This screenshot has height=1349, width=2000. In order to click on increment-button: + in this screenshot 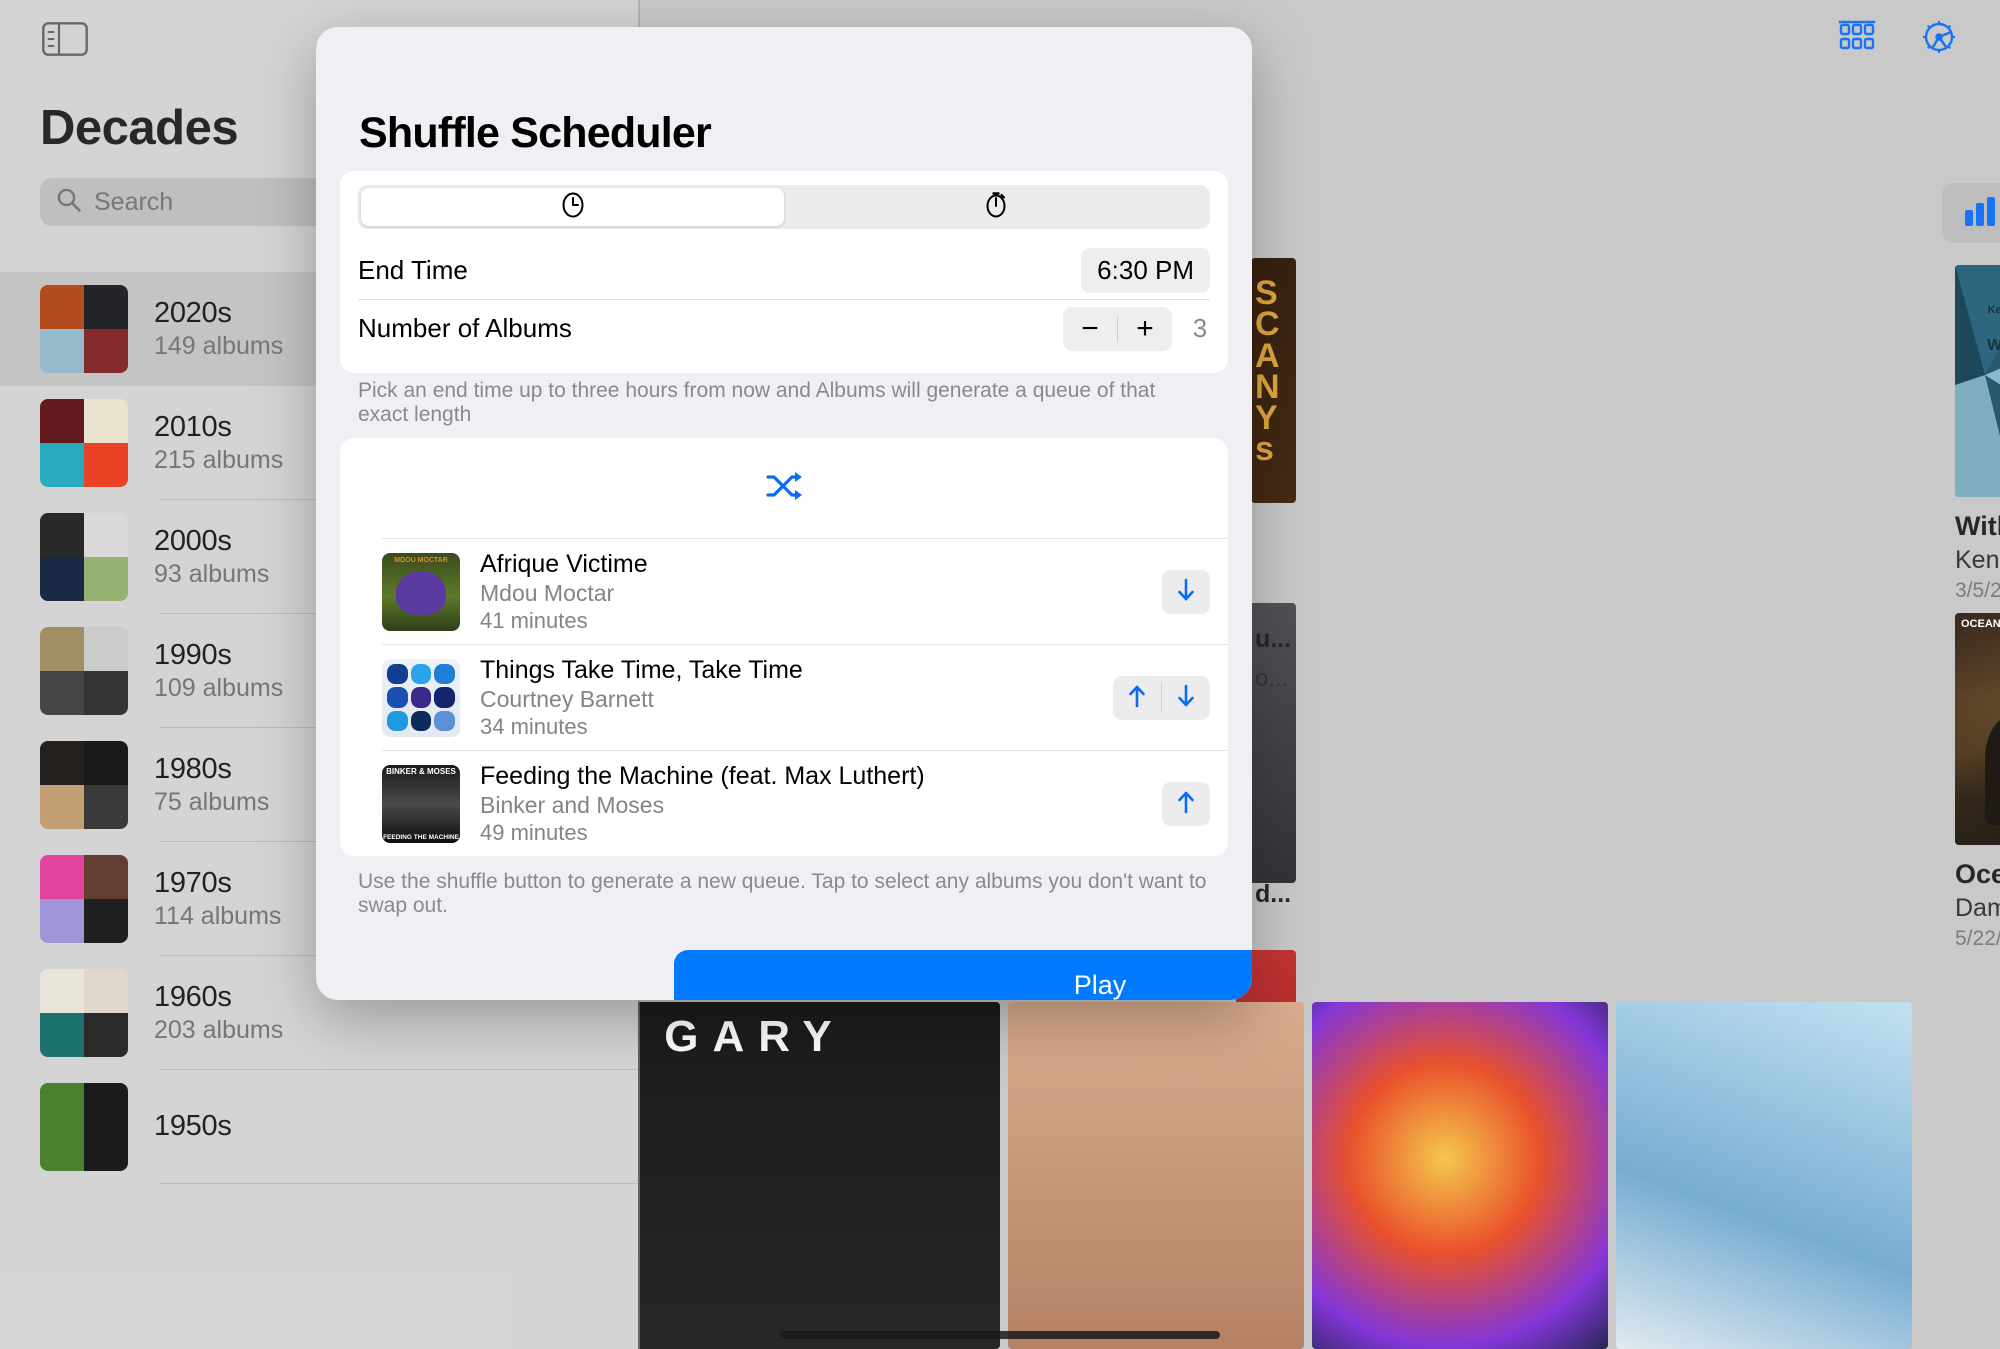, I will do `click(1145, 329)`.